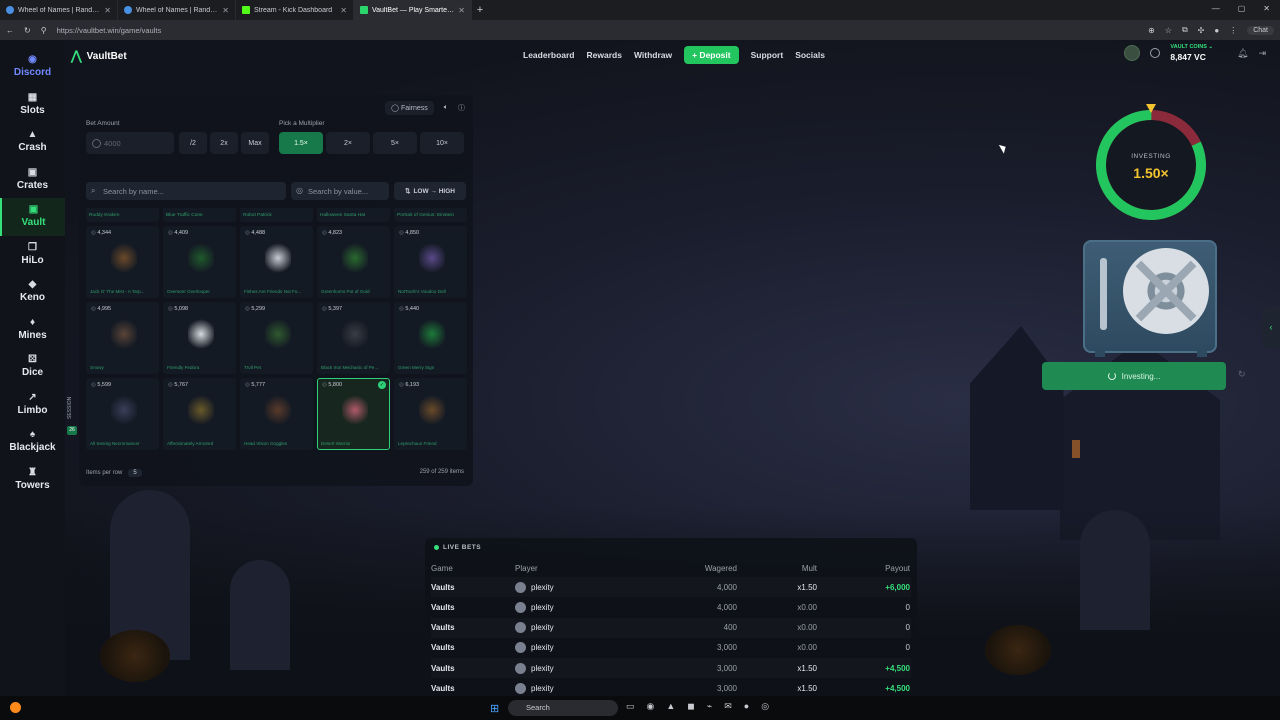  What do you see at coordinates (32, 67) in the screenshot?
I see `sidebar-item-discord: ◉ Discord` at bounding box center [32, 67].